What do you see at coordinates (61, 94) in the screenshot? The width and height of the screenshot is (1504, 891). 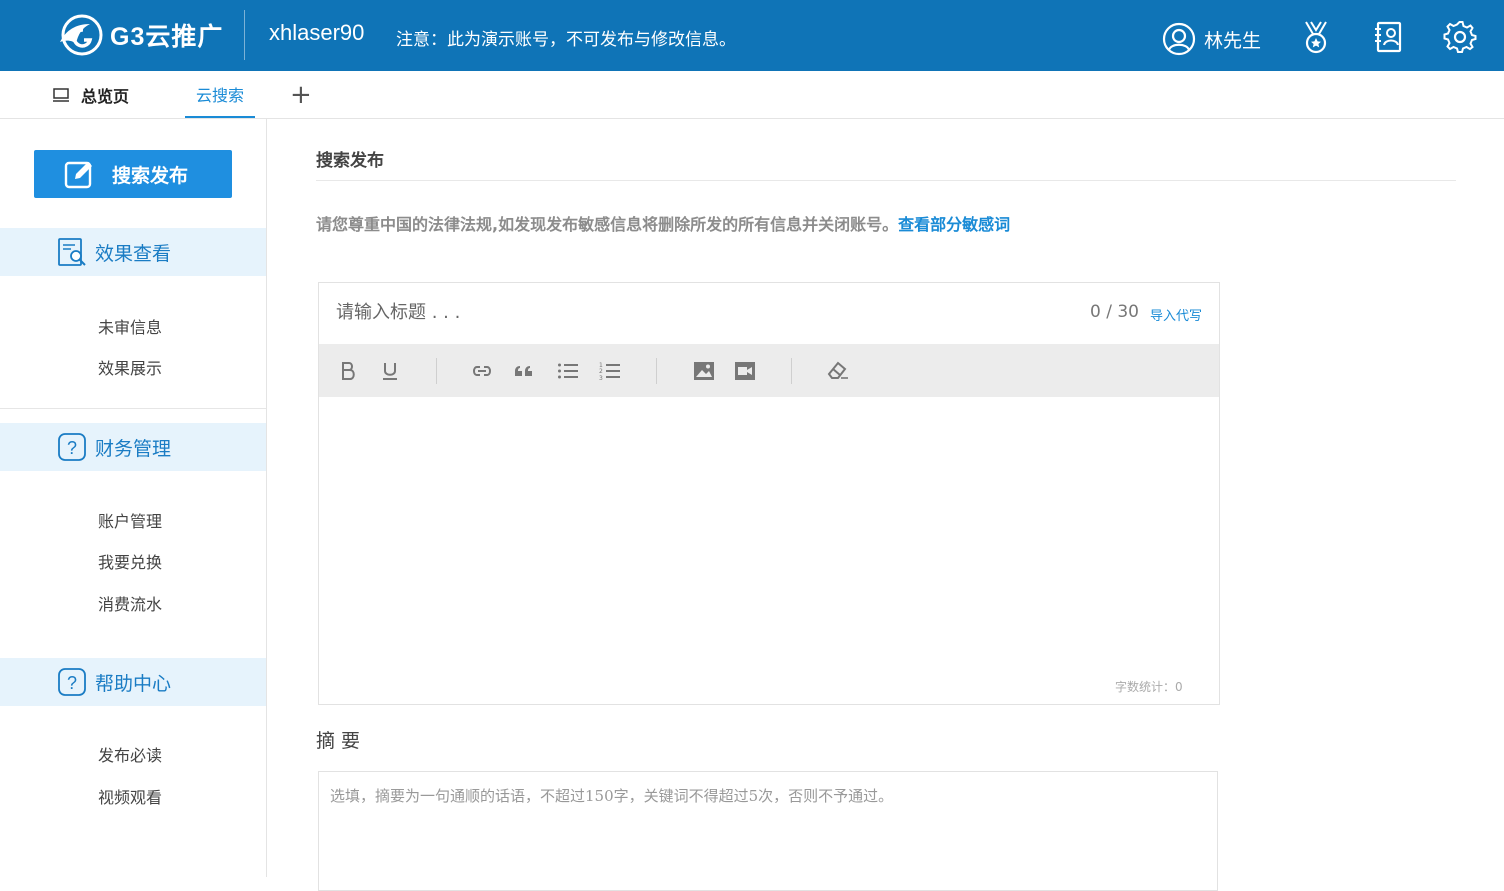 I see `monitor-icon` at bounding box center [61, 94].